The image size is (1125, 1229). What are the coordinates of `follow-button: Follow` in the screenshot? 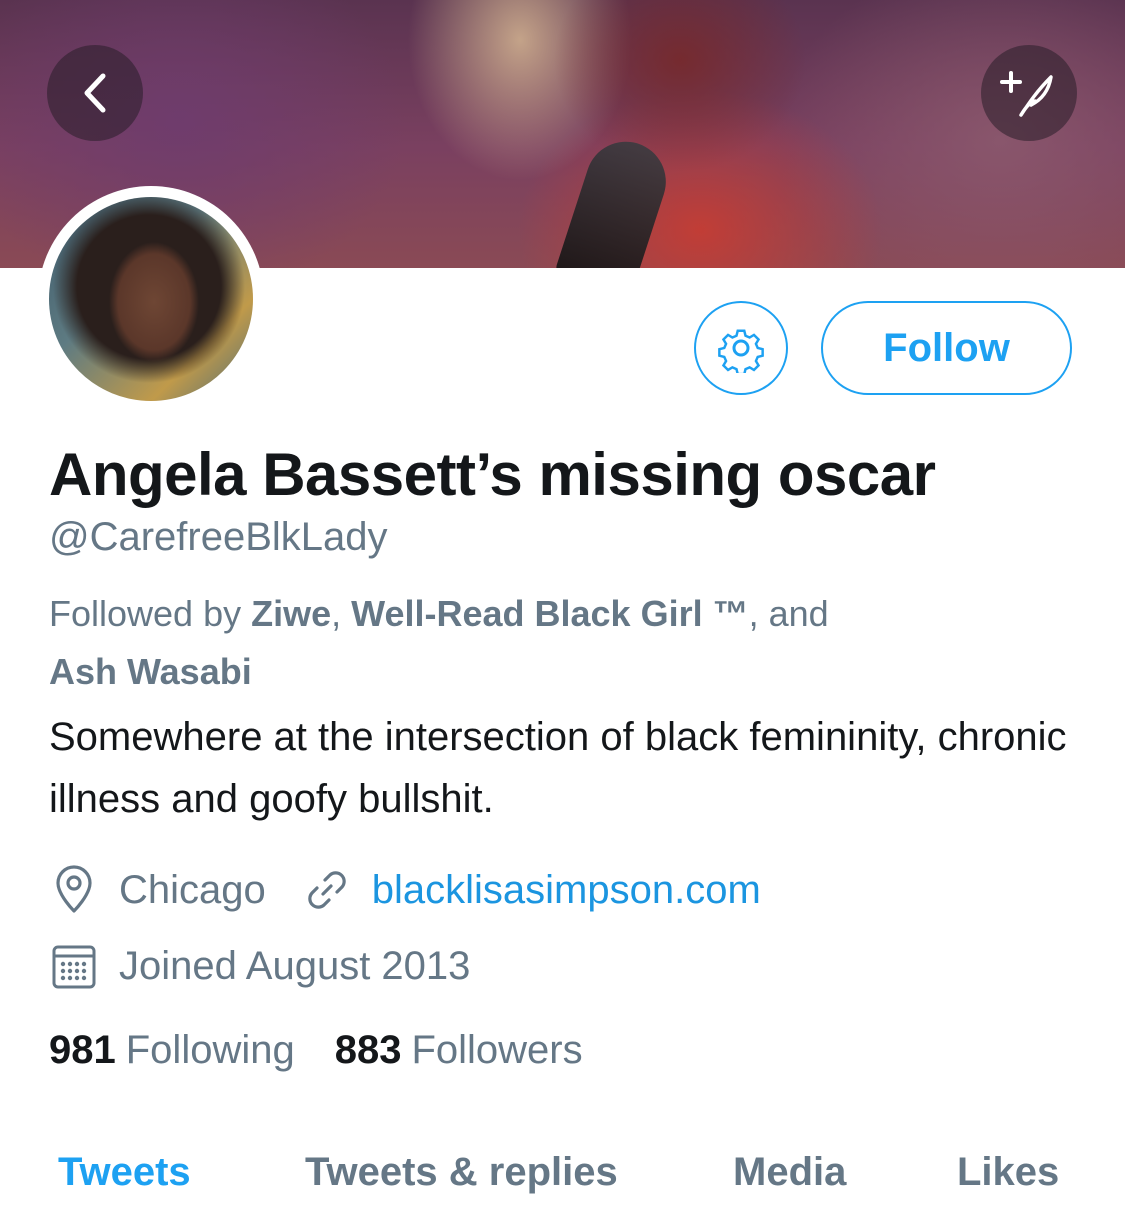 It's located at (946, 348).